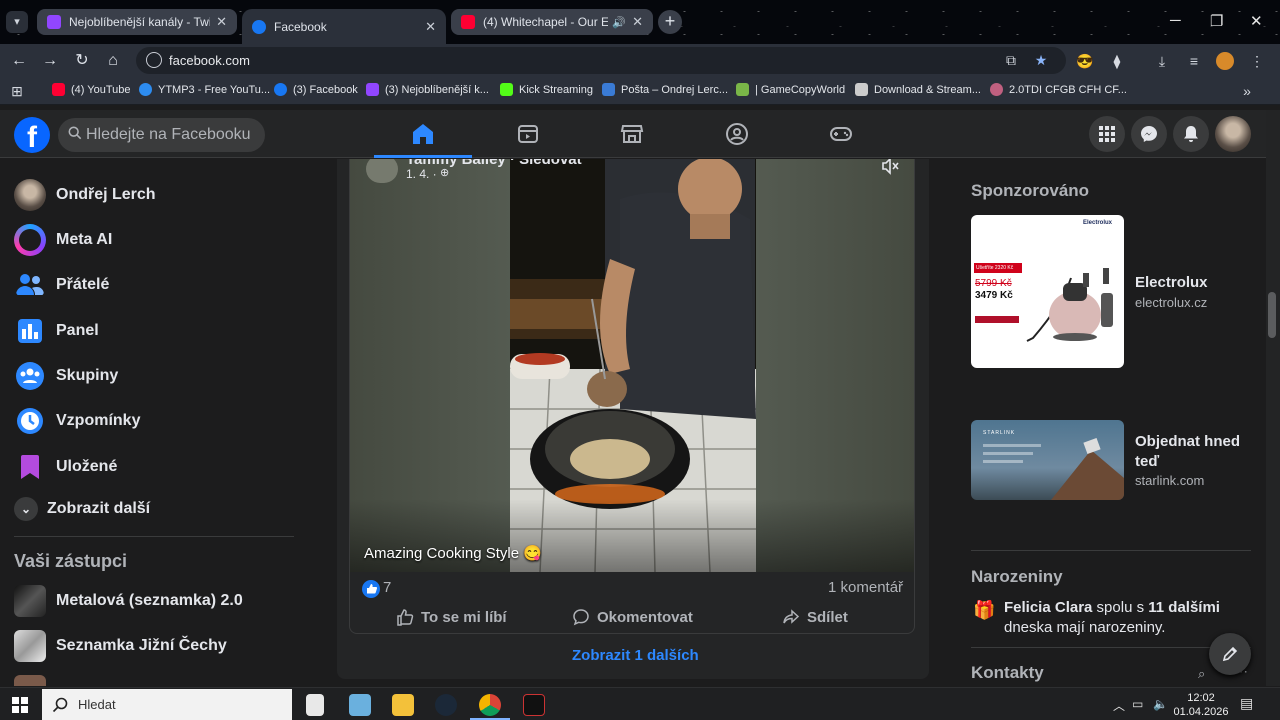 Image resolution: width=1280 pixels, height=720 pixels. Describe the element at coordinates (61, 285) in the screenshot. I see `sidebar-item-friends: Přátelé` at that location.